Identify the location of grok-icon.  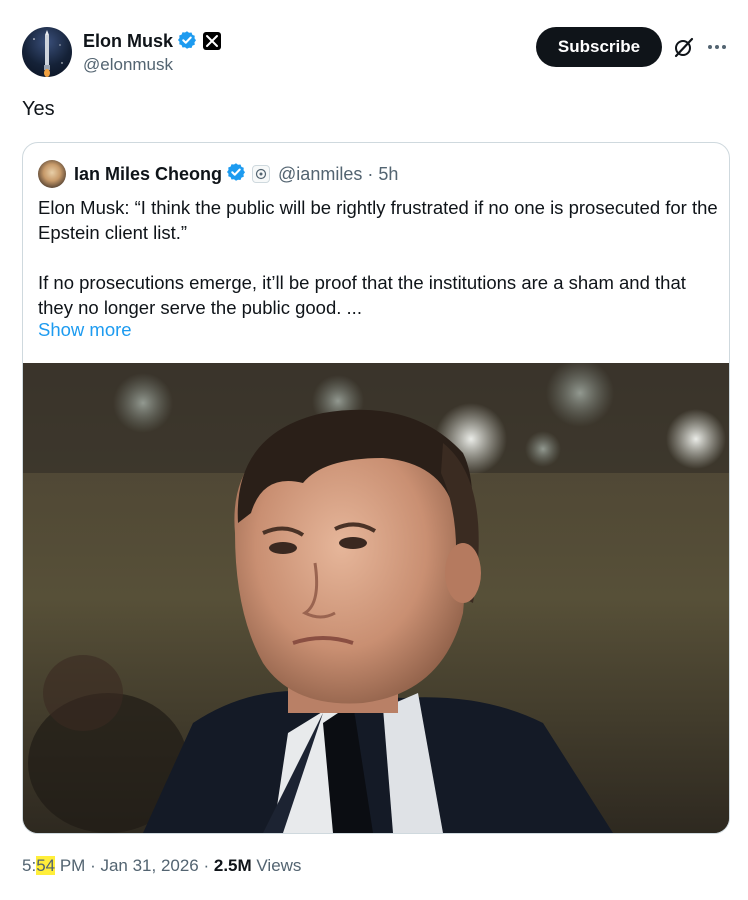
(684, 47).